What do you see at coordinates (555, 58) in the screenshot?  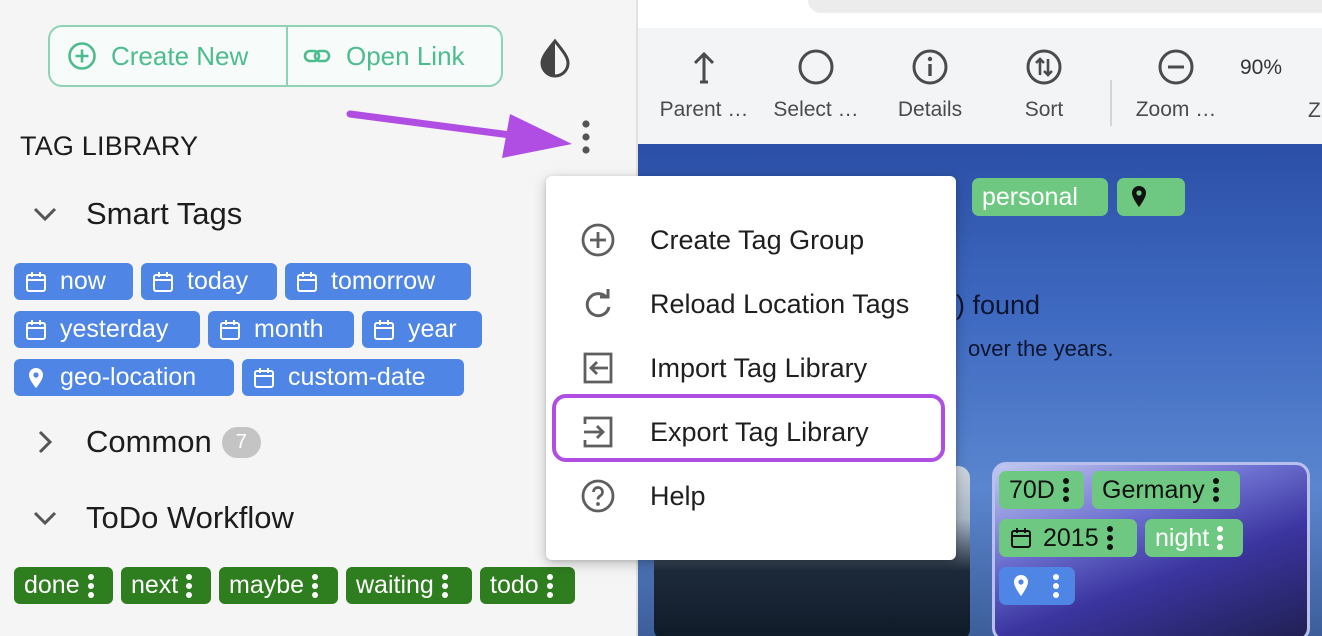 I see `theme-toggle-icon` at bounding box center [555, 58].